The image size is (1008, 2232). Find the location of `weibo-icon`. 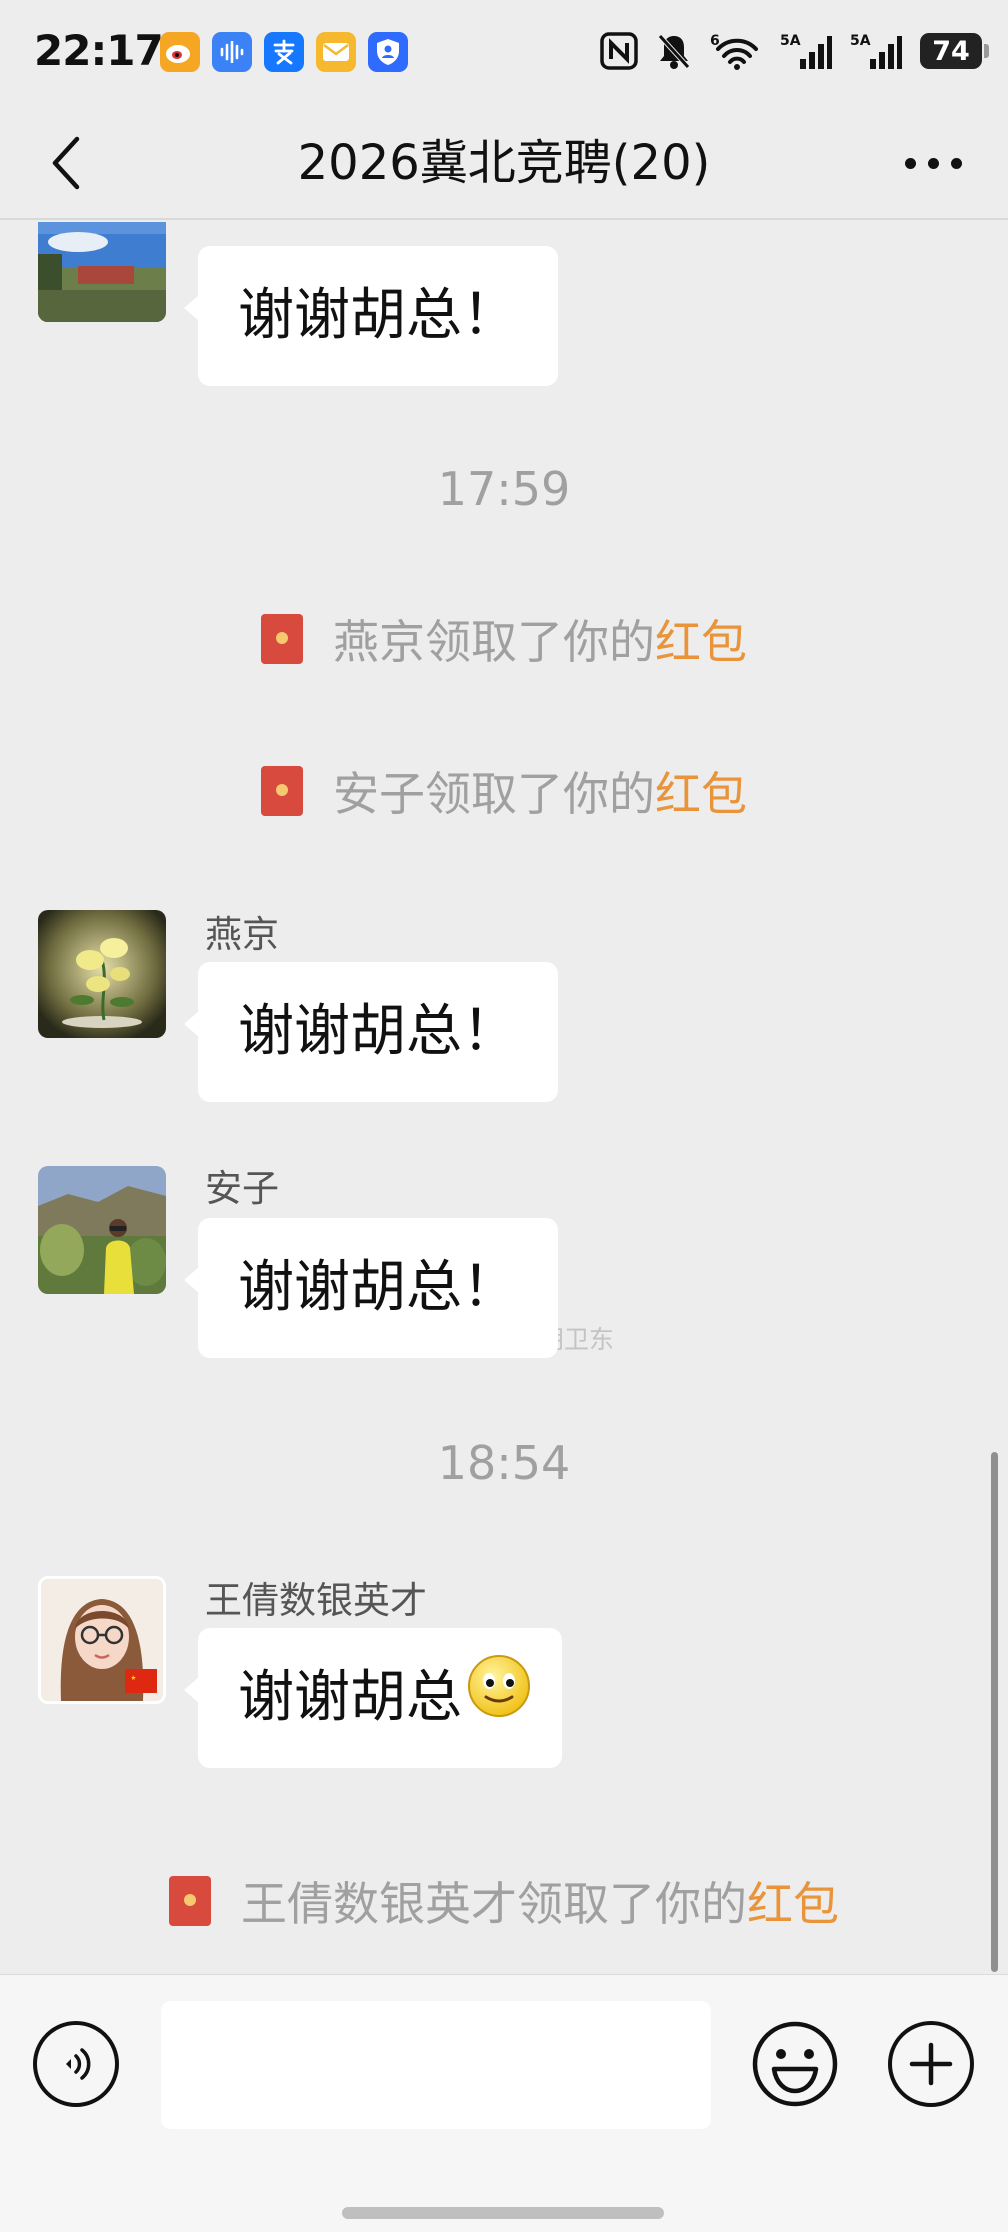

weibo-icon is located at coordinates (180, 52).